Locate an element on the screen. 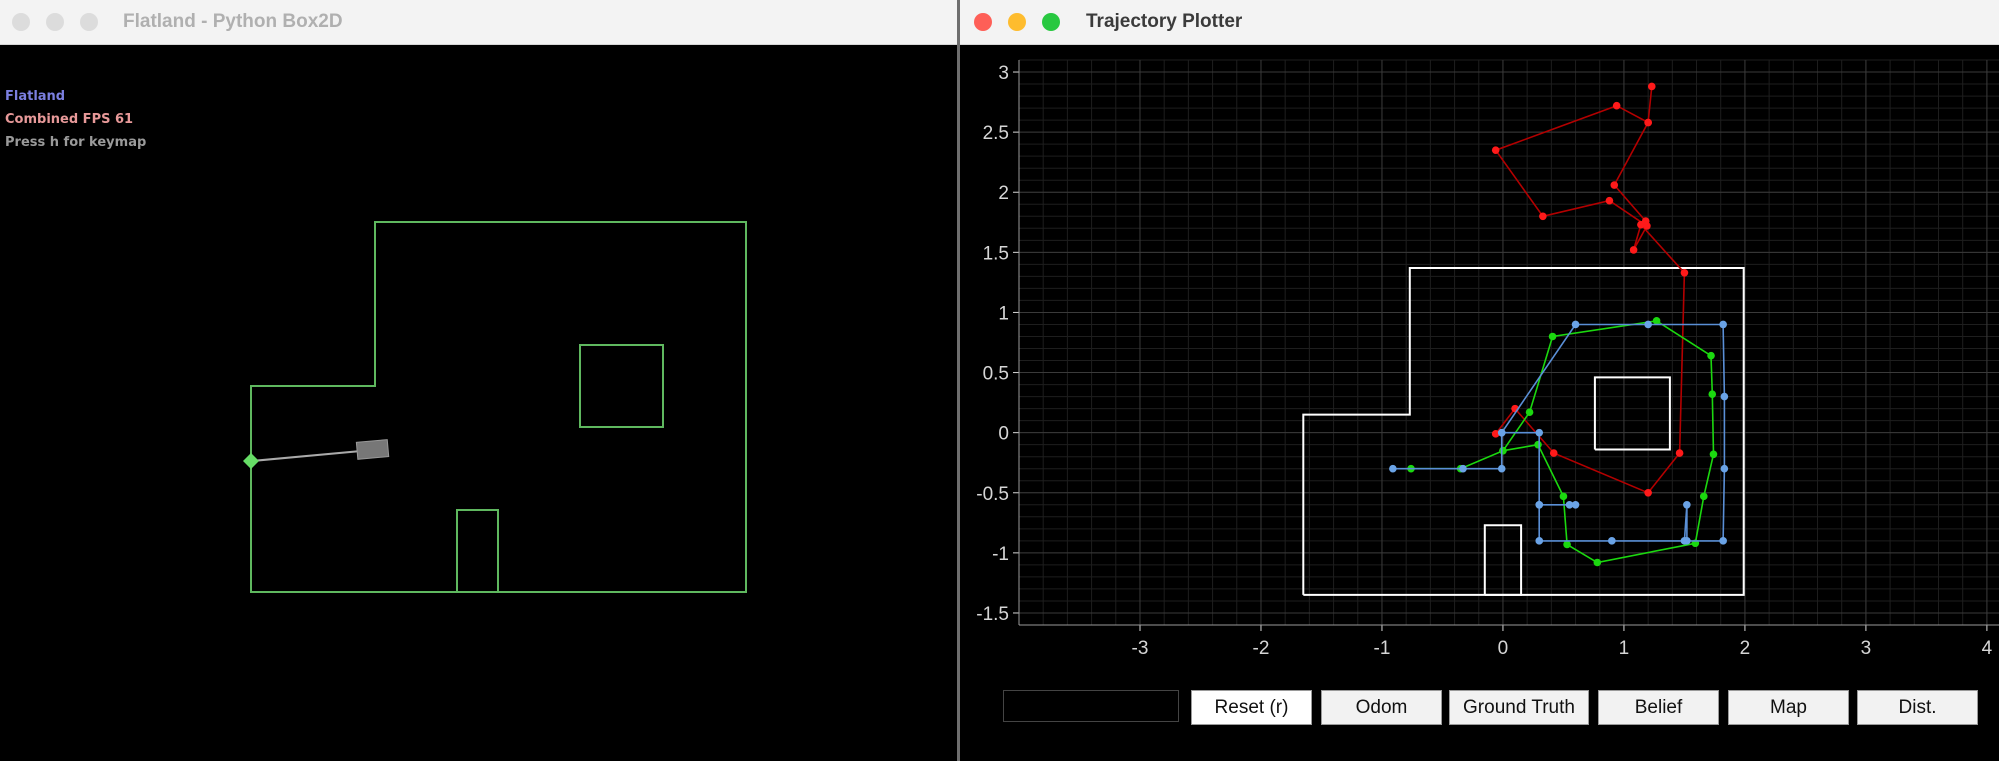 This screenshot has height=761, width=1999. y-tick-label: 1 is located at coordinates (1003, 313).